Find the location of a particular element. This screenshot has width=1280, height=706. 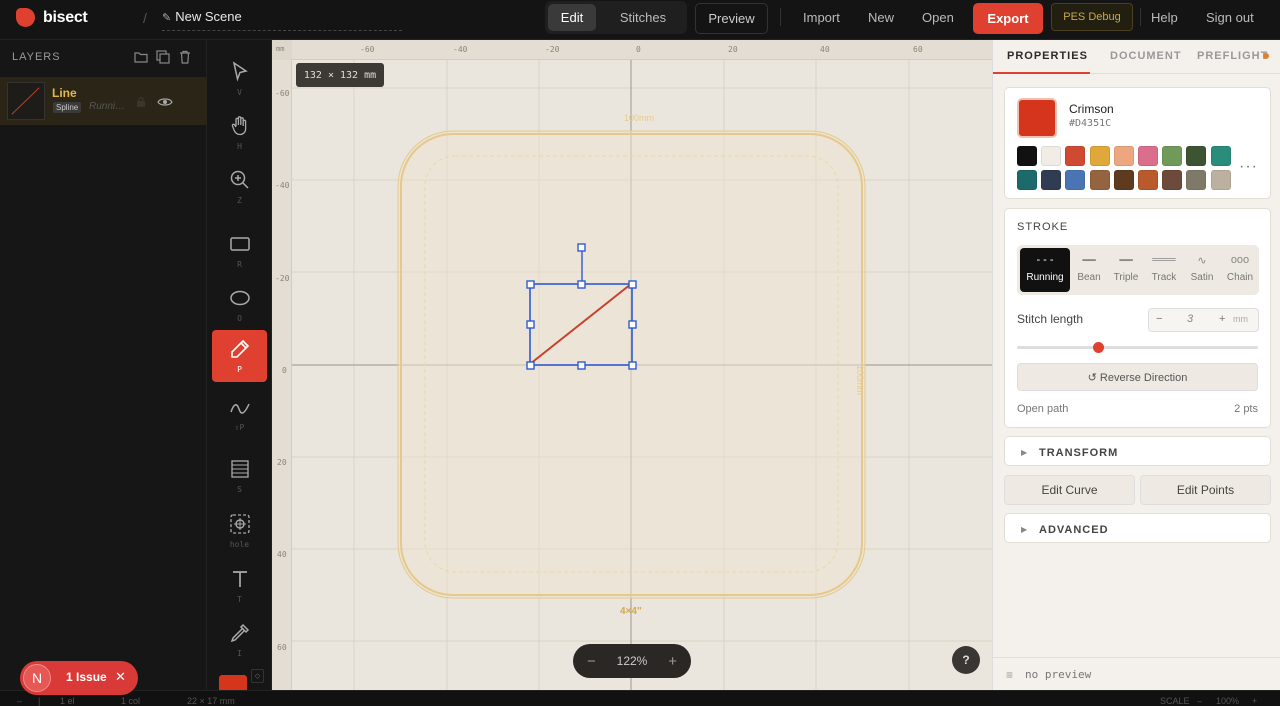

zoom-level: 122% is located at coordinates (632, 661).